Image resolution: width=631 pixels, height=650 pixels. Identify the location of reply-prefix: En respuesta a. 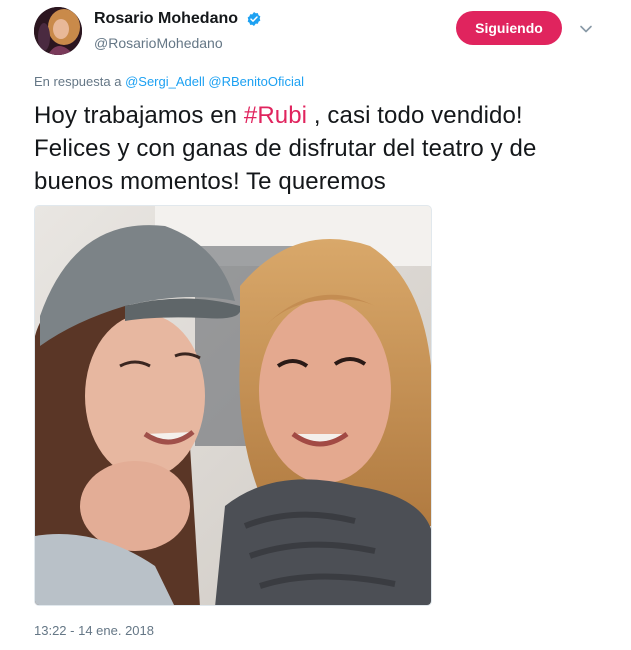
(78, 81).